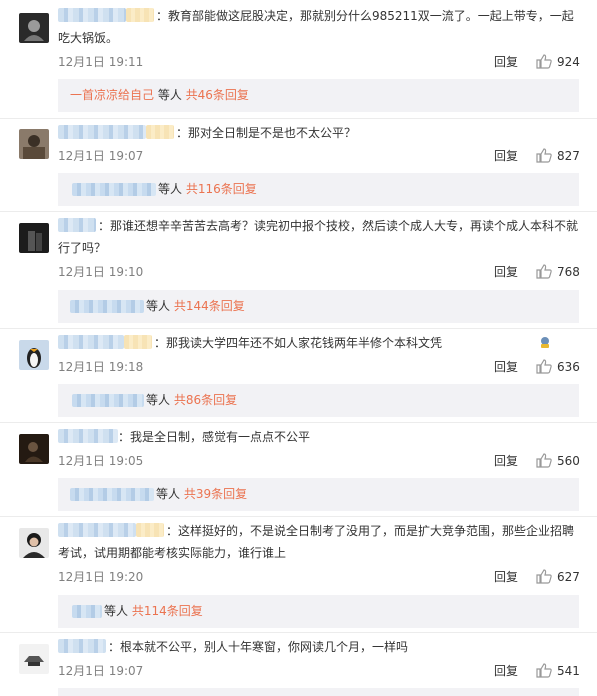 The height and width of the screenshot is (696, 597). What do you see at coordinates (318, 189) in the screenshot?
I see `sub-replies-bar: 等人 共116条回复` at bounding box center [318, 189].